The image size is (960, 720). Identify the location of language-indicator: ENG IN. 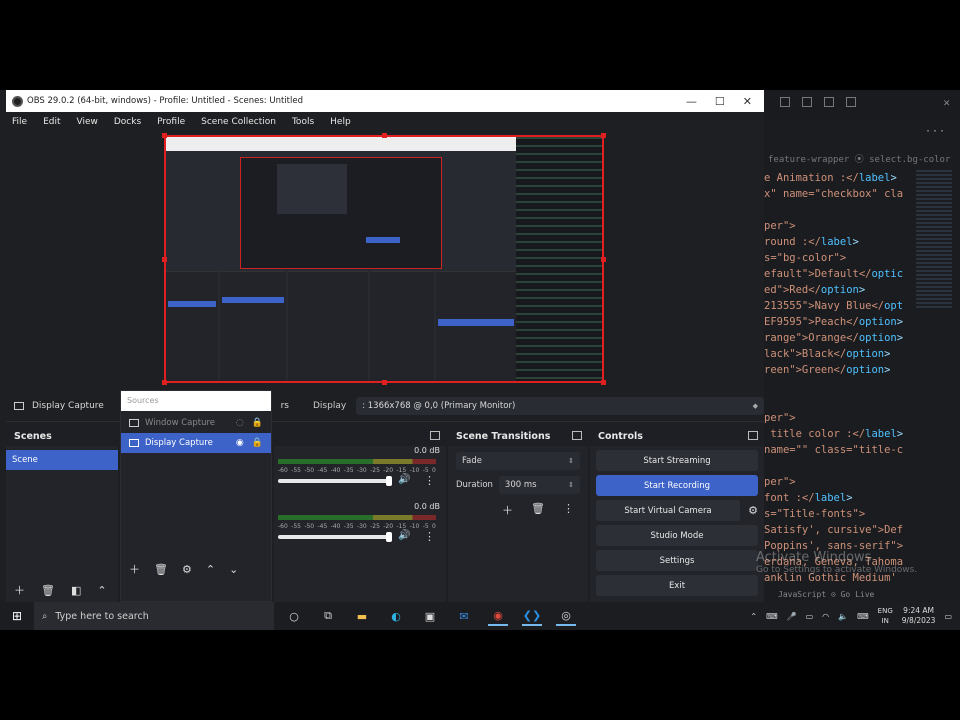
(885, 616).